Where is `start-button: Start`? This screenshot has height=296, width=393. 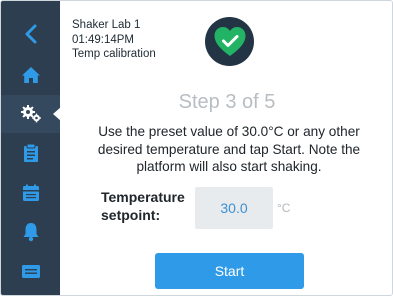
start-button: Start is located at coordinates (229, 271).